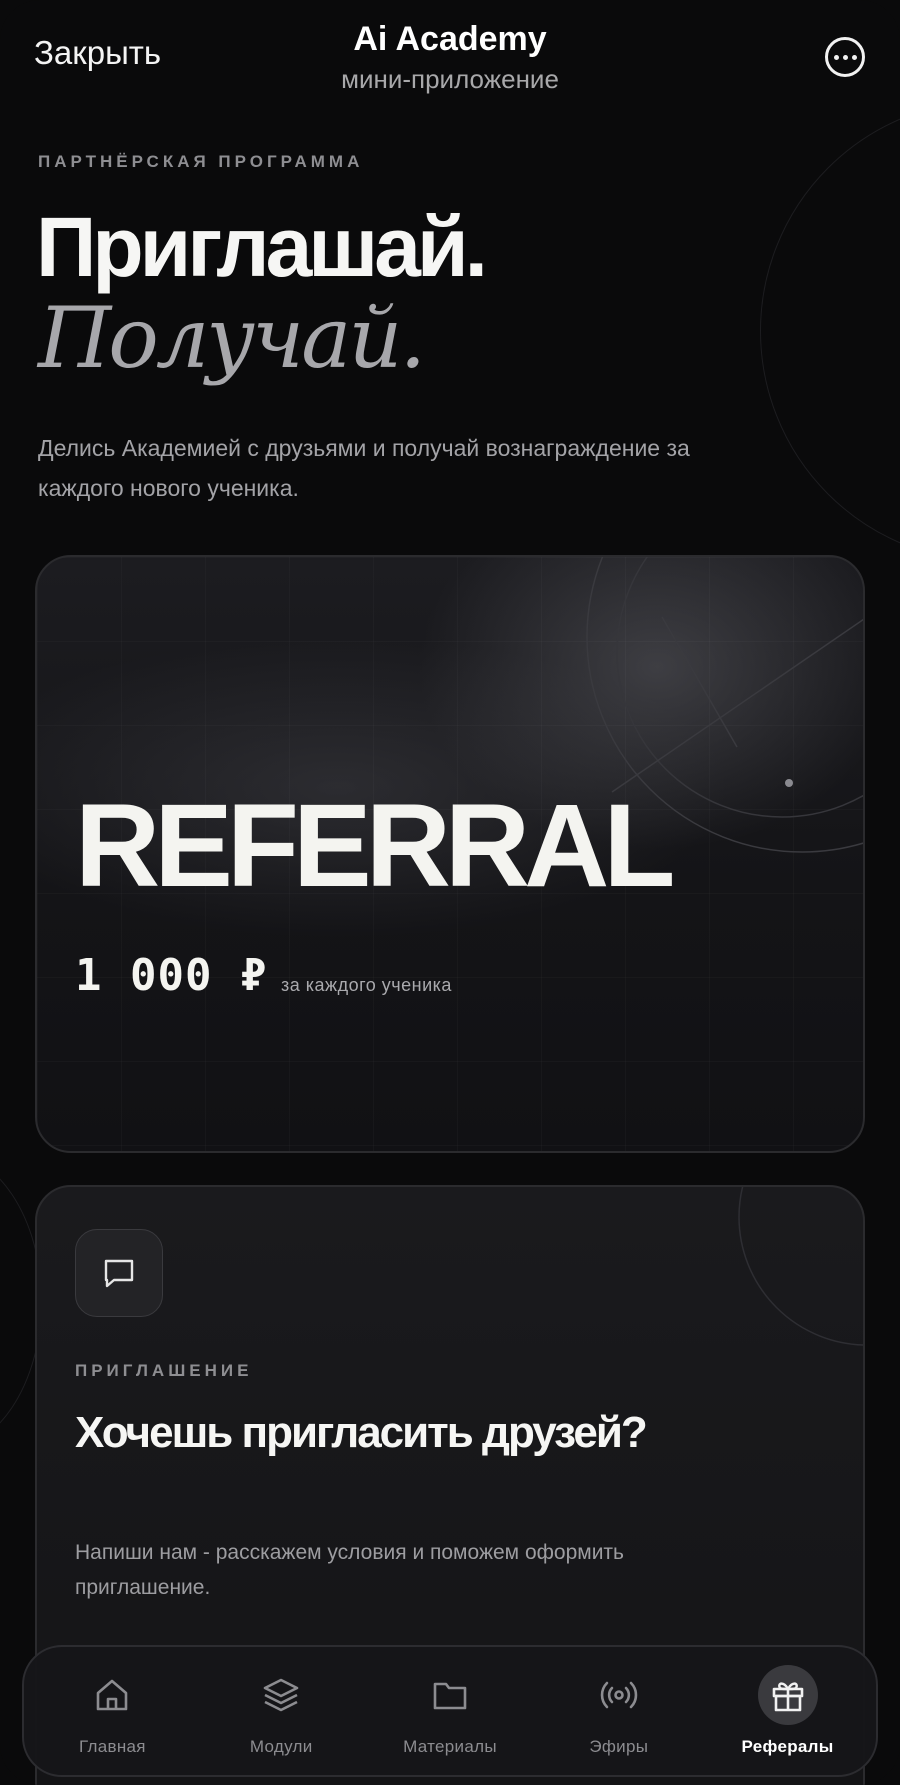 This screenshot has width=900, height=1785. I want to click on broadcast-icon, so click(619, 1695).